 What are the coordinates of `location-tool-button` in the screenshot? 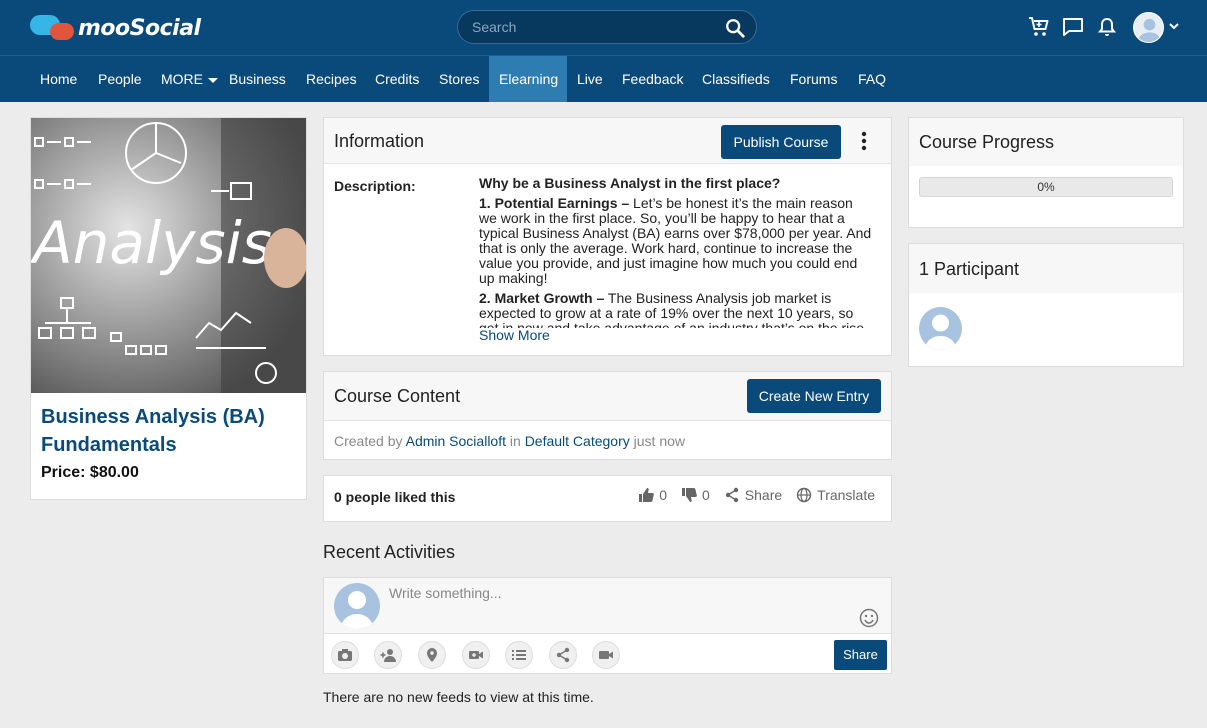 It's located at (432, 655).